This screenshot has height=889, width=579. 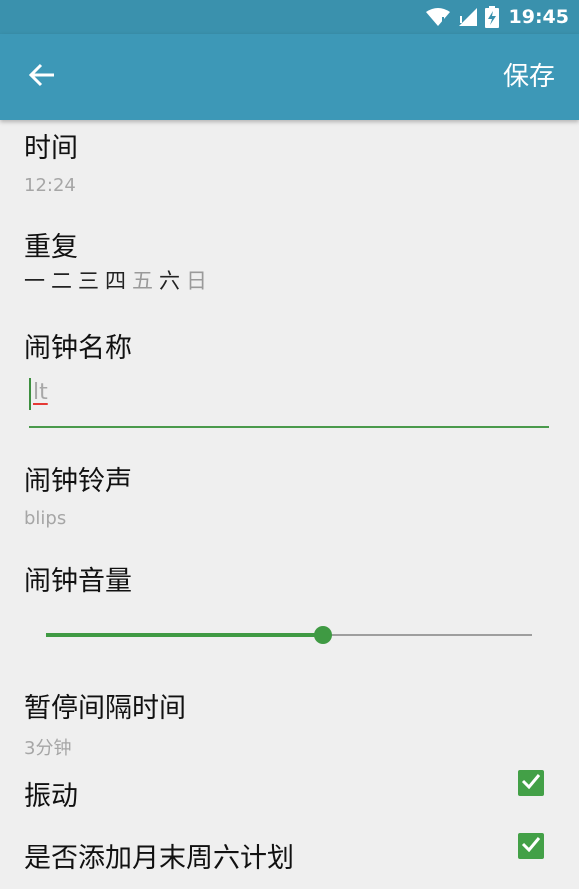 What do you see at coordinates (468, 17) in the screenshot?
I see `signal-icon` at bounding box center [468, 17].